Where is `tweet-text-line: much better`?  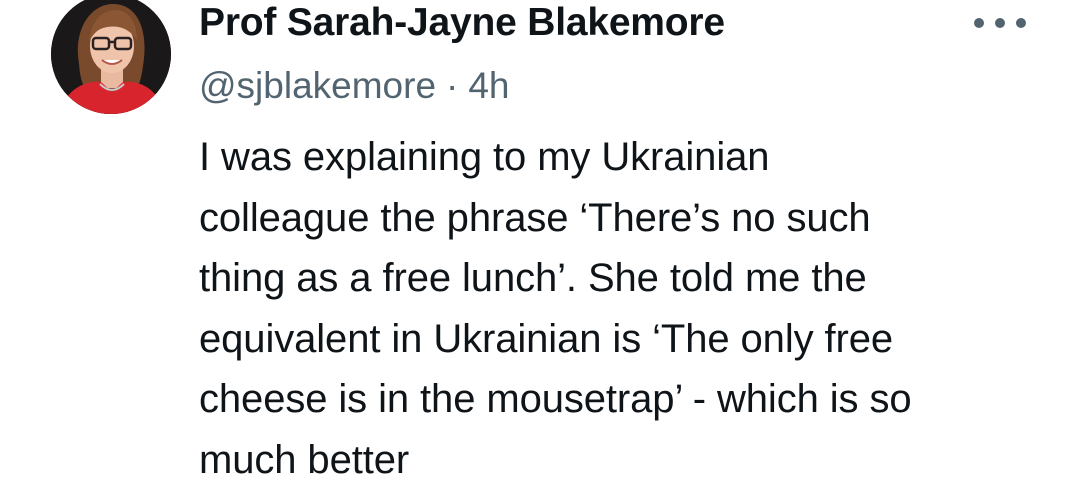
tweet-text-line: much better is located at coordinates (304, 459).